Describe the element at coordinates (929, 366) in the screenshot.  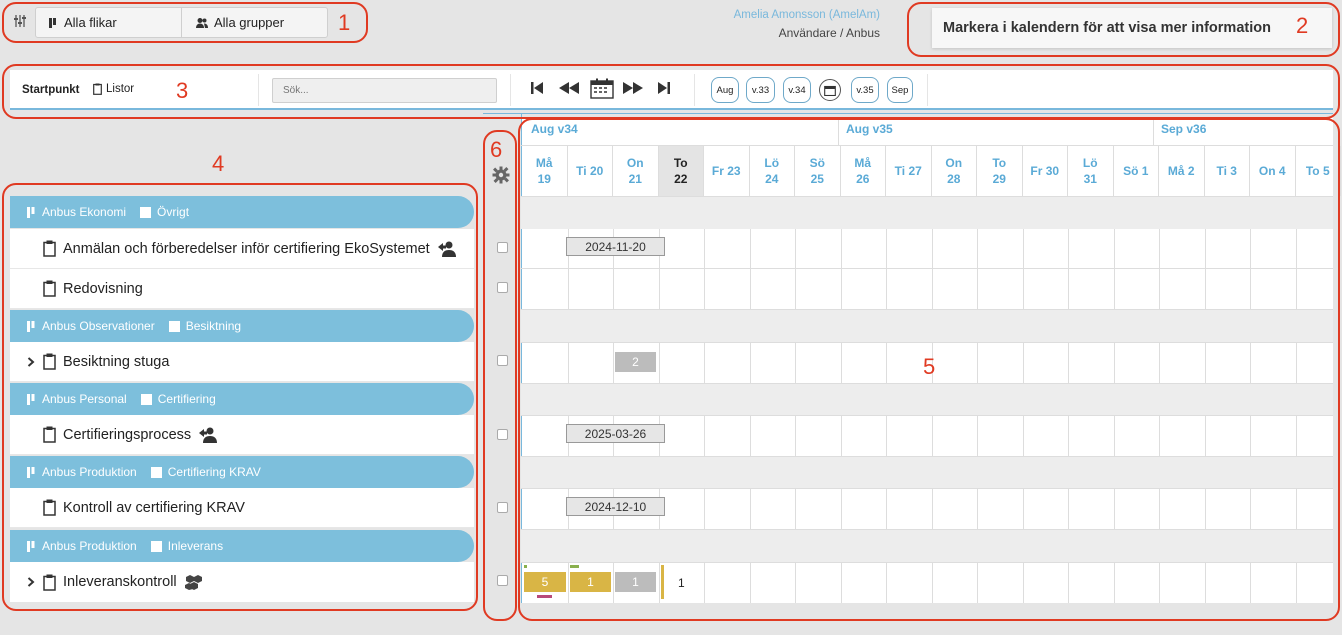
I see `annotation-number-5: 5` at that location.